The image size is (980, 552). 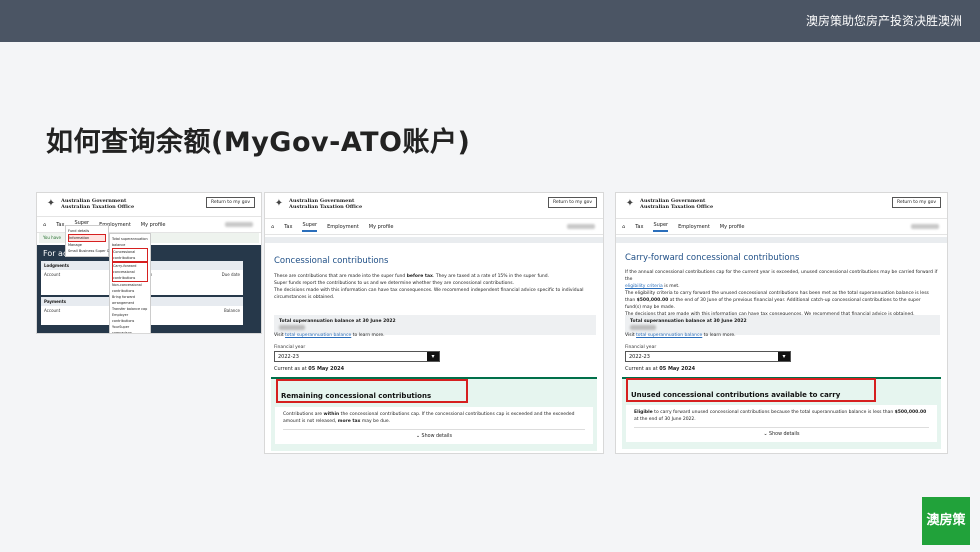 I want to click on menu-item-total-balance: Total superannuation balance, so click(x=130, y=242).